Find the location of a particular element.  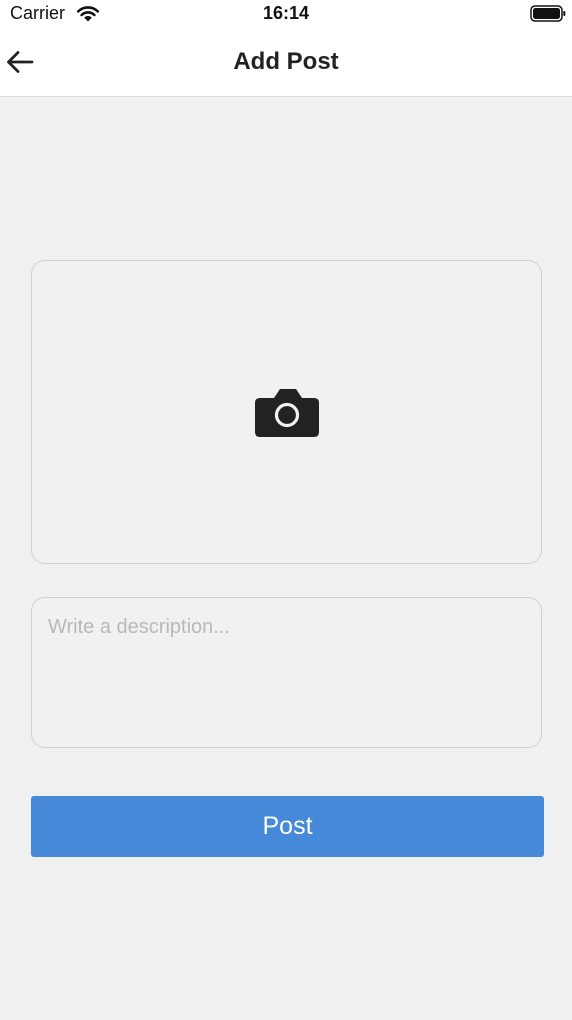

status-bar: Carrier 16:14 is located at coordinates (286, 14).